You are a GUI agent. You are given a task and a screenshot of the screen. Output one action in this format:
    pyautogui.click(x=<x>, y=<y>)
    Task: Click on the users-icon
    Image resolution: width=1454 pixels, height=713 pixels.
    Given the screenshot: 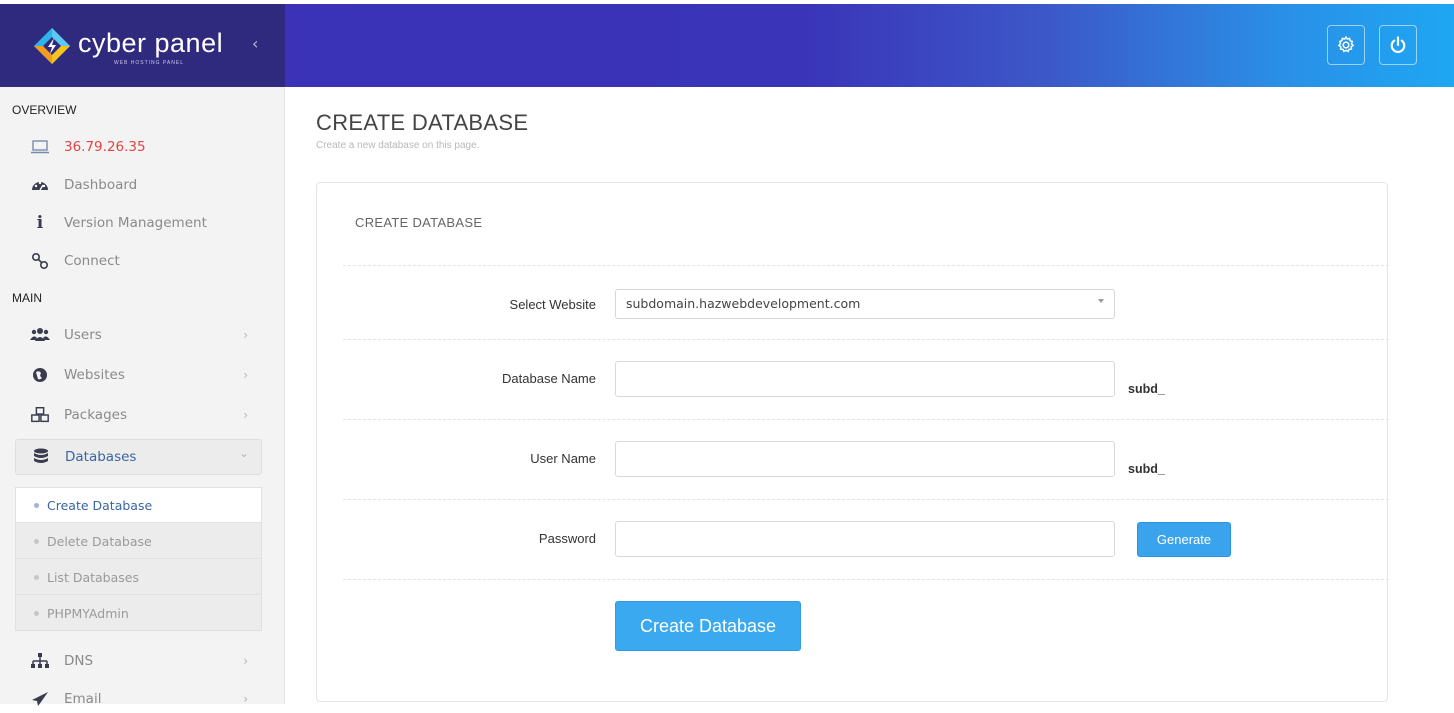 What is the action you would take?
    pyautogui.click(x=40, y=335)
    